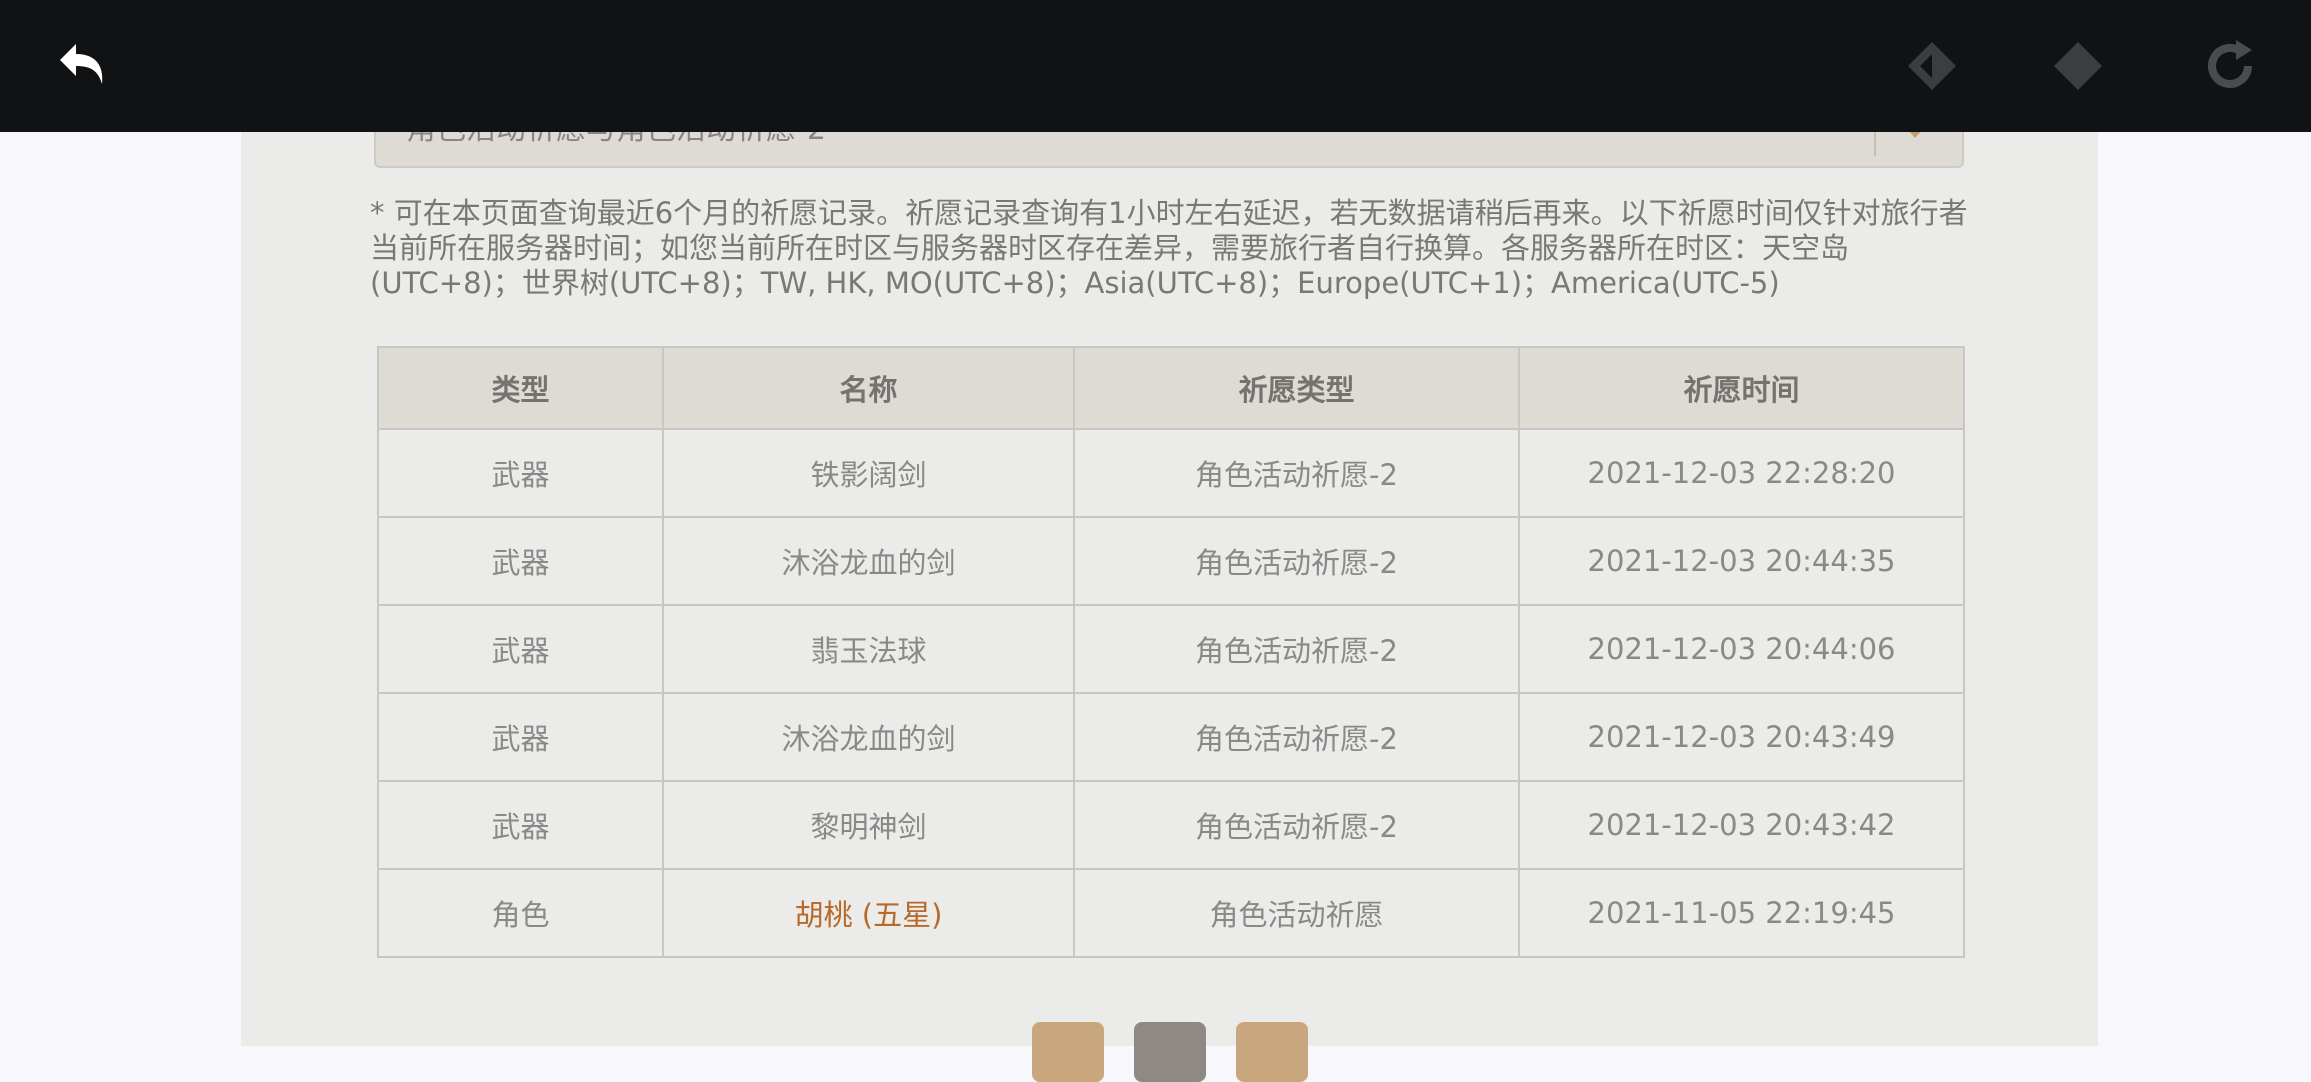 This screenshot has width=2311, height=1082. I want to click on top-bar, so click(1155, 66).